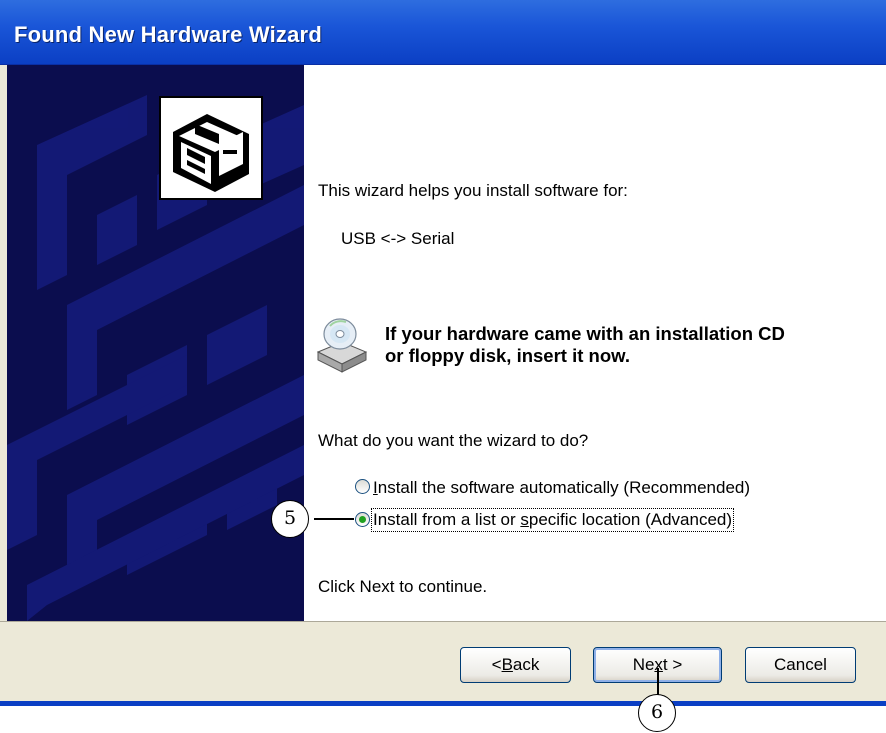 The width and height of the screenshot is (886, 733). I want to click on question-text: What do you want the wizard to do?, so click(453, 440).